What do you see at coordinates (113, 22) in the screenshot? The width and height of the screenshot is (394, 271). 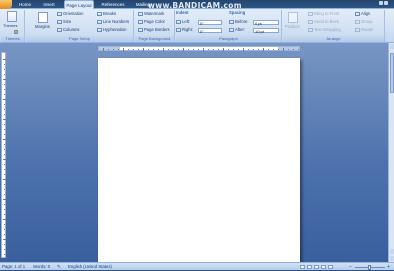 I see `line-numbers-button: Line Numbers` at bounding box center [113, 22].